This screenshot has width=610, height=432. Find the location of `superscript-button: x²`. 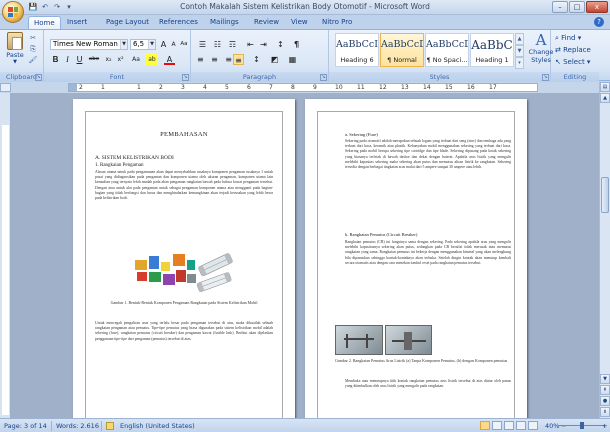

superscript-button: x² is located at coordinates (120, 59).